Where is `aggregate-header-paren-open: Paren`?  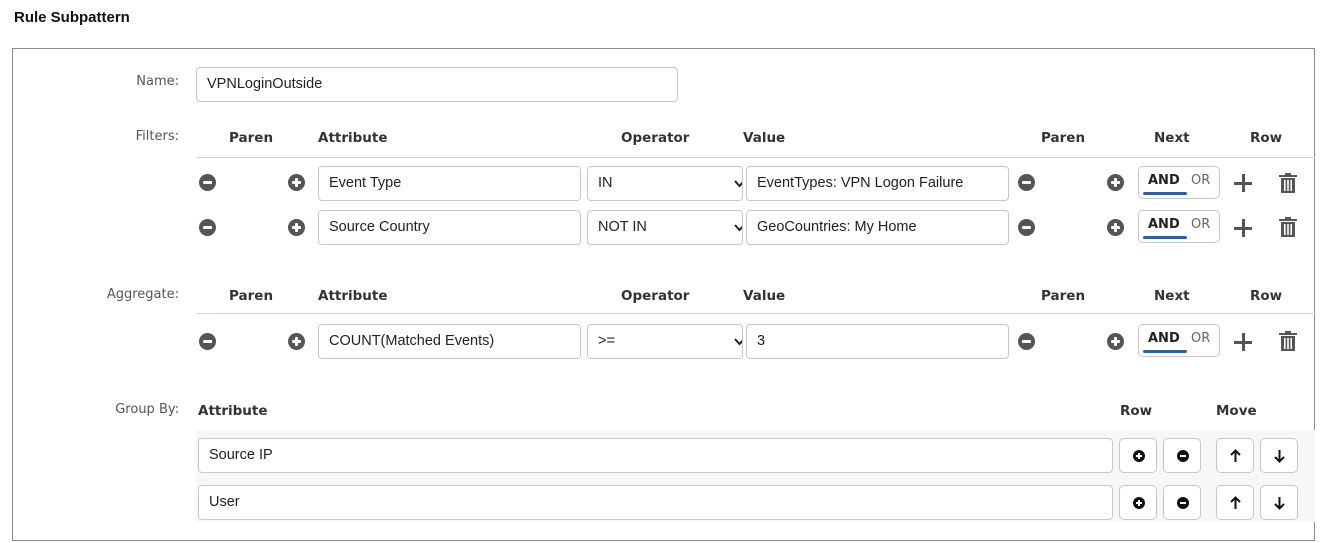 aggregate-header-paren-open: Paren is located at coordinates (251, 296).